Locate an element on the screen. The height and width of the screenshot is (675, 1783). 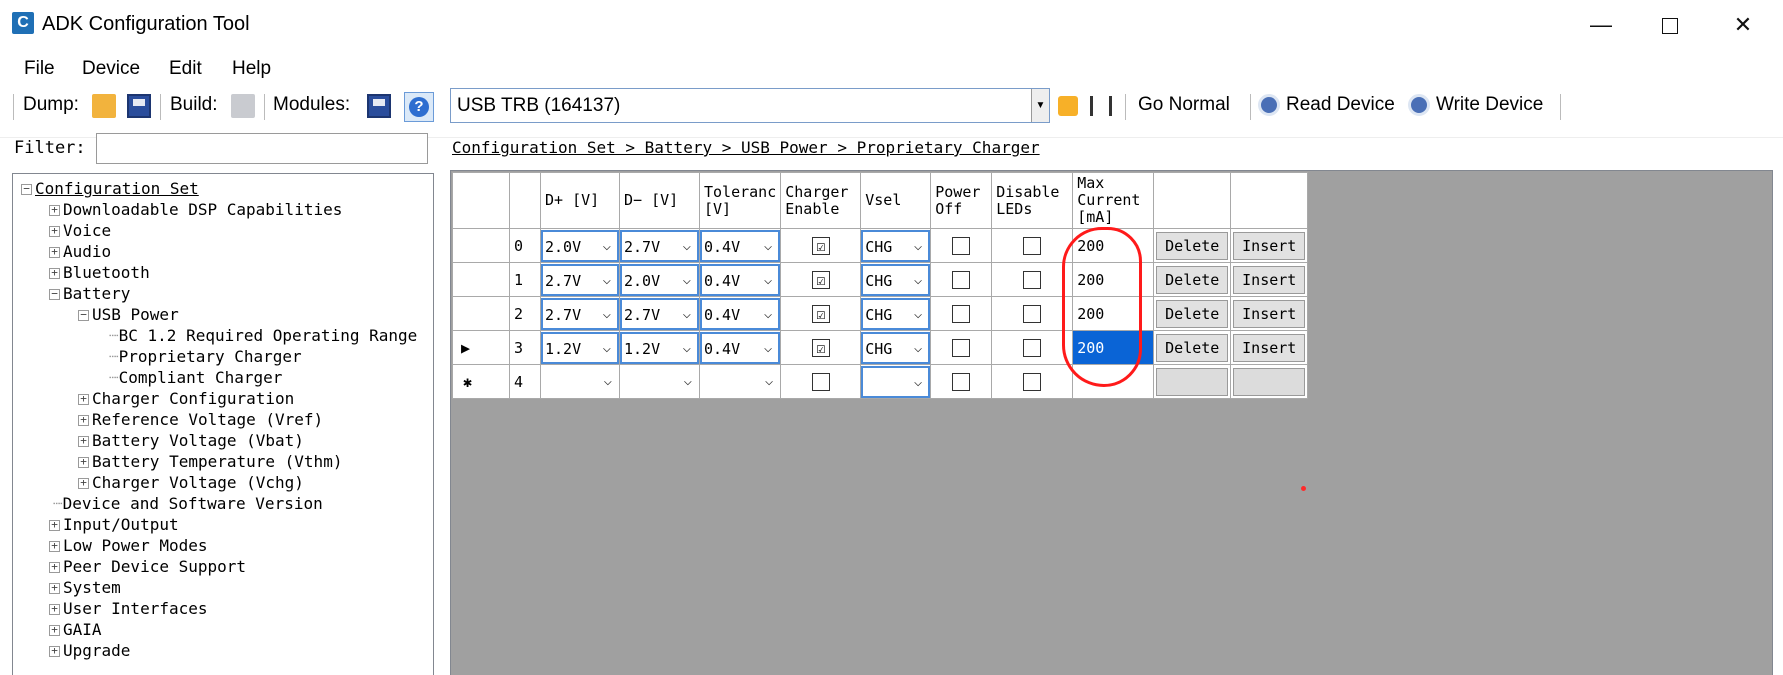
dplus-cell: 2.0V ⌵ is located at coordinates (580, 245).